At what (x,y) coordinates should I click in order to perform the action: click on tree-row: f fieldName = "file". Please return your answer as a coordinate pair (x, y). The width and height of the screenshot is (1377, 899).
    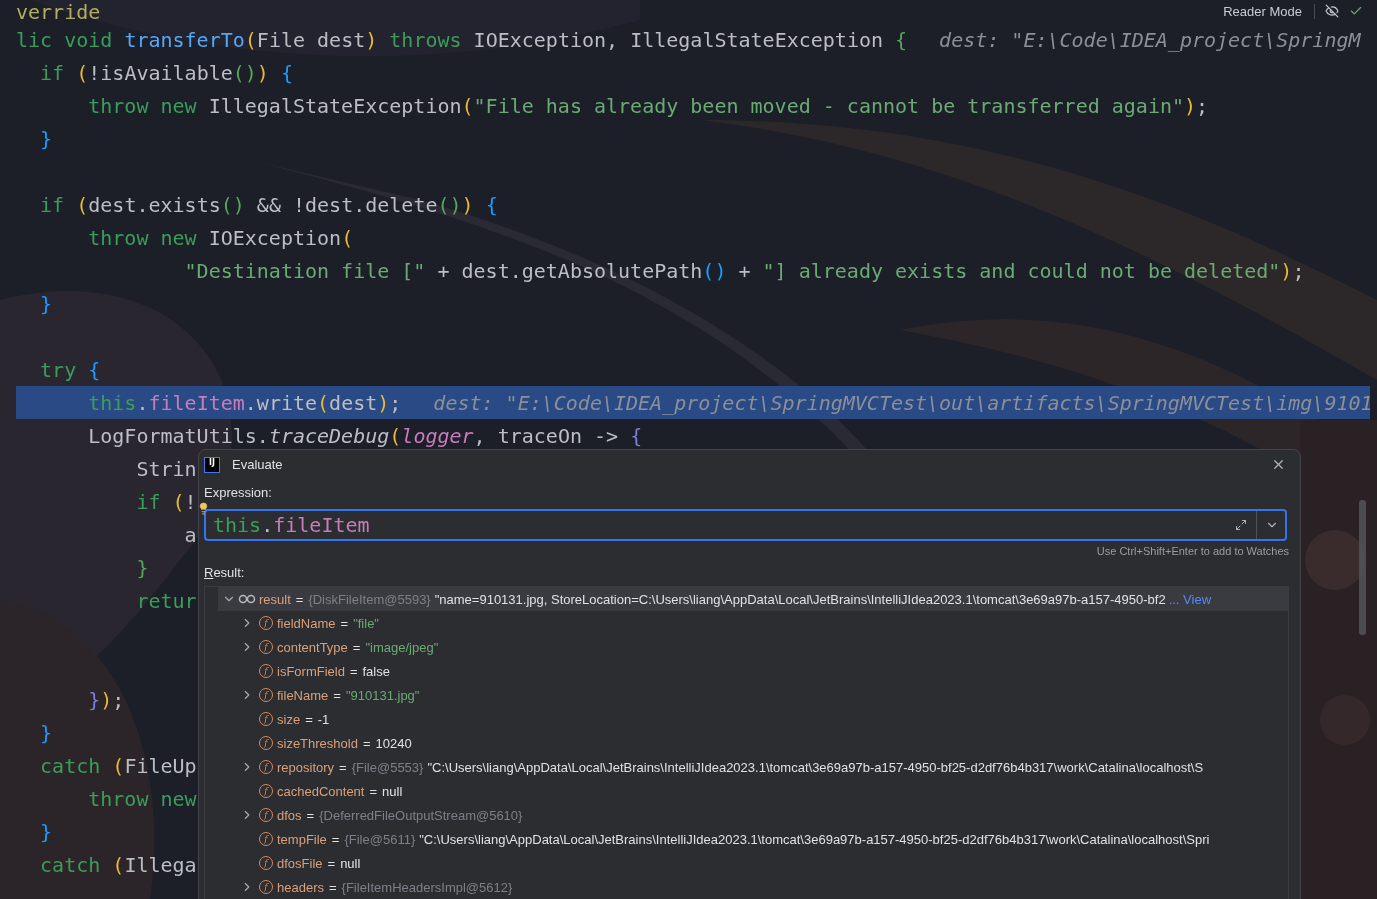
    Looking at the image, I should click on (753, 623).